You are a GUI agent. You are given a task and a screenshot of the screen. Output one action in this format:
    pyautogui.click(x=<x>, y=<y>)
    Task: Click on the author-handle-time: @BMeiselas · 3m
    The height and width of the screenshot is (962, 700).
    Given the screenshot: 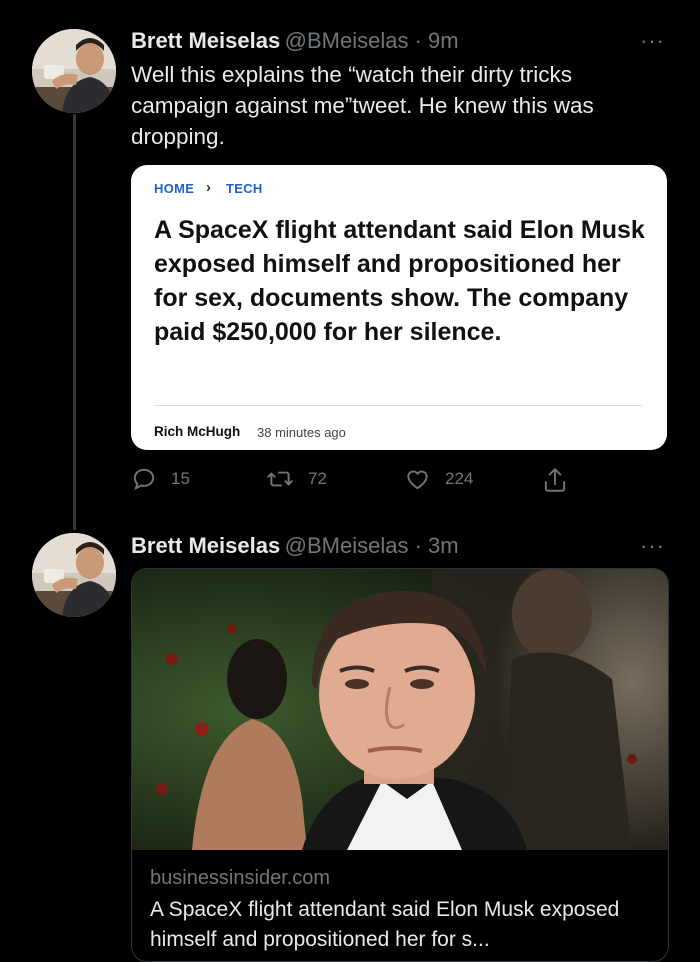 What is the action you would take?
    pyautogui.click(x=372, y=545)
    